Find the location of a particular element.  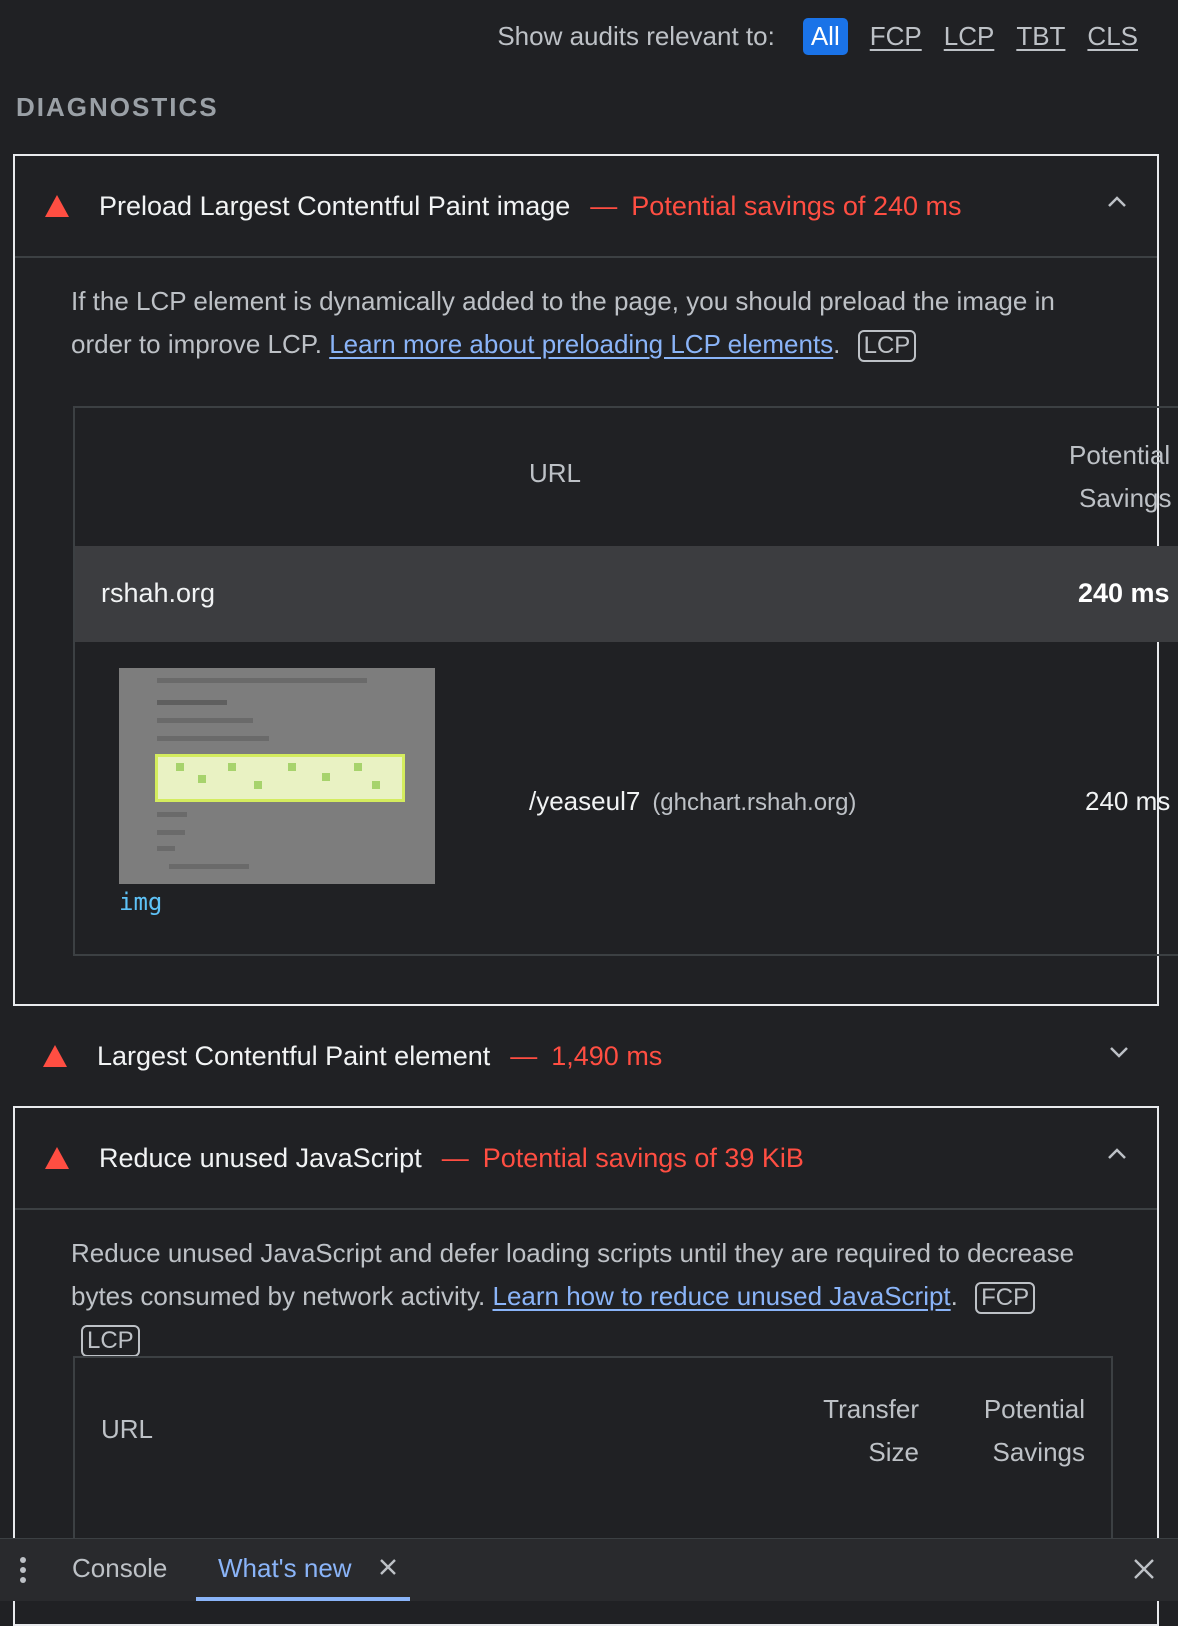

chevron-down-icon is located at coordinates (1119, 1052).